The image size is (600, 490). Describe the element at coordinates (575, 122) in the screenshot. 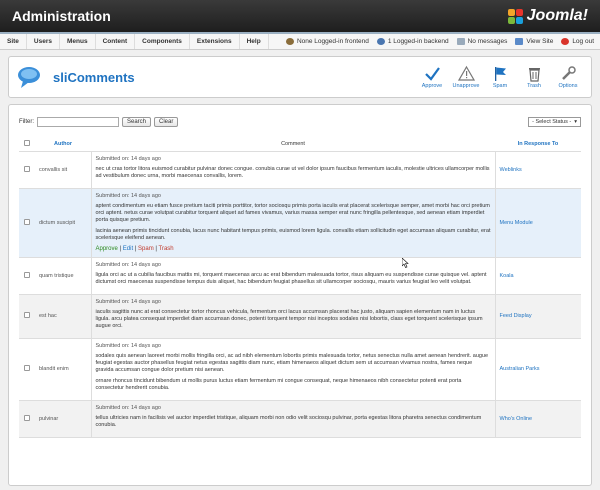

I see `chevron-down-icon: ▾` at that location.